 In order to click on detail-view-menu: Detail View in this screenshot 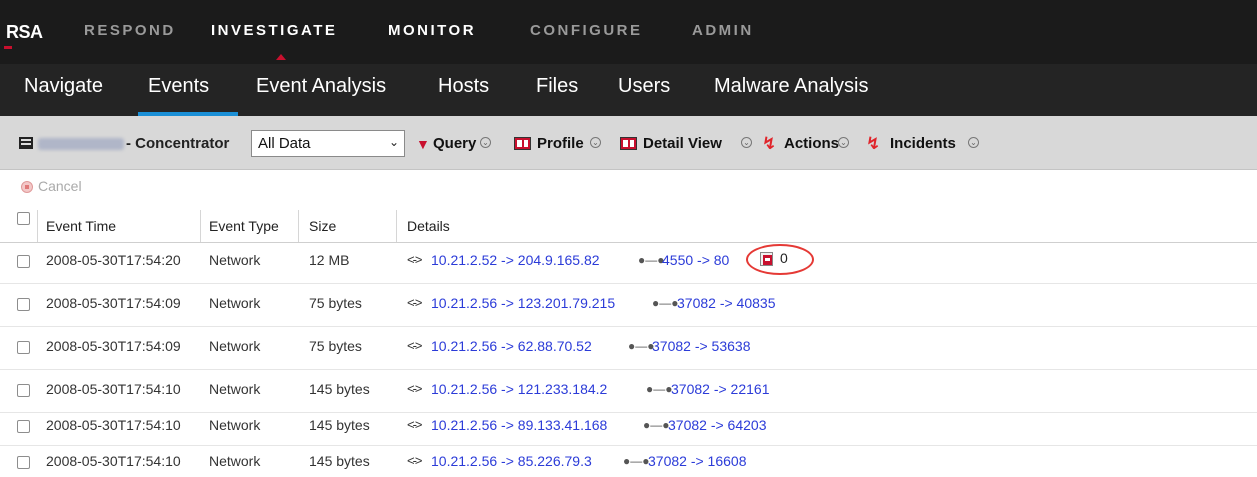, I will do `click(682, 143)`.